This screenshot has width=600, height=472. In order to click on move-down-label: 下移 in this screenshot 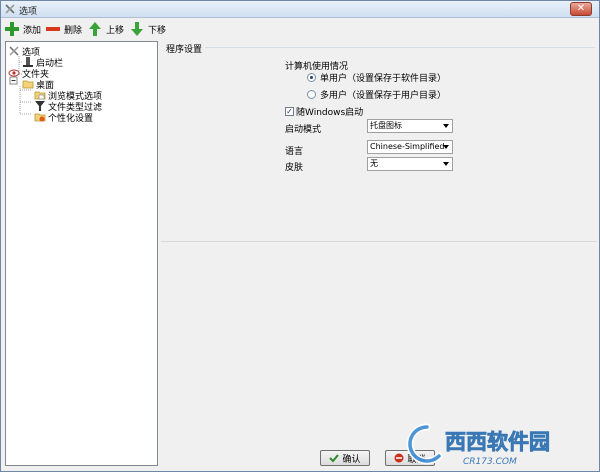, I will do `click(157, 30)`.